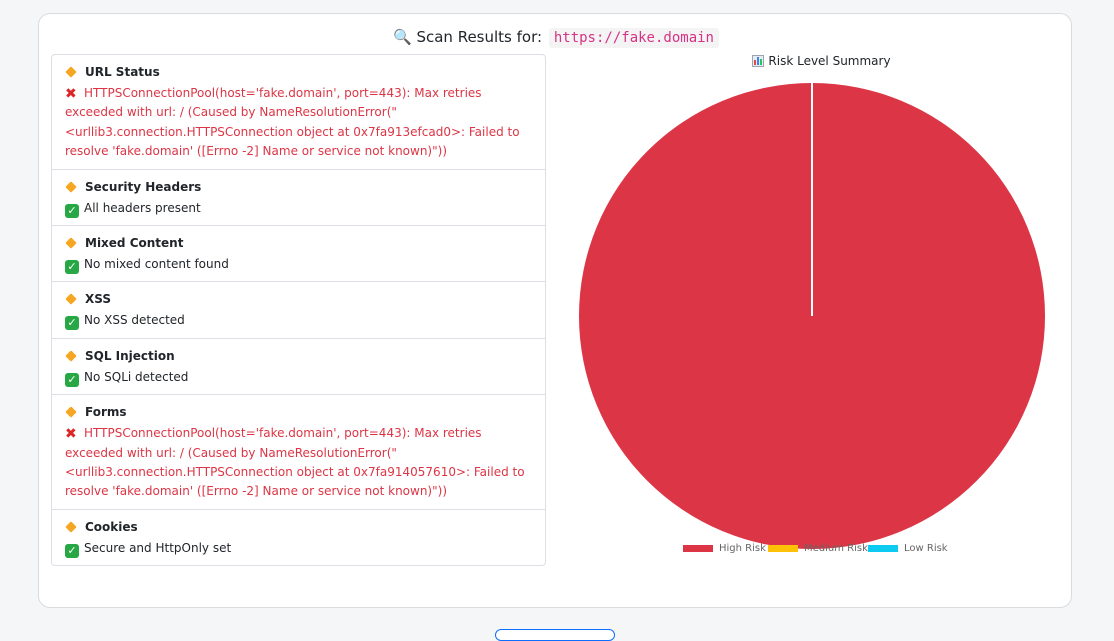  Describe the element at coordinates (742, 548) in the screenshot. I see `legend-label: High Risk` at that location.